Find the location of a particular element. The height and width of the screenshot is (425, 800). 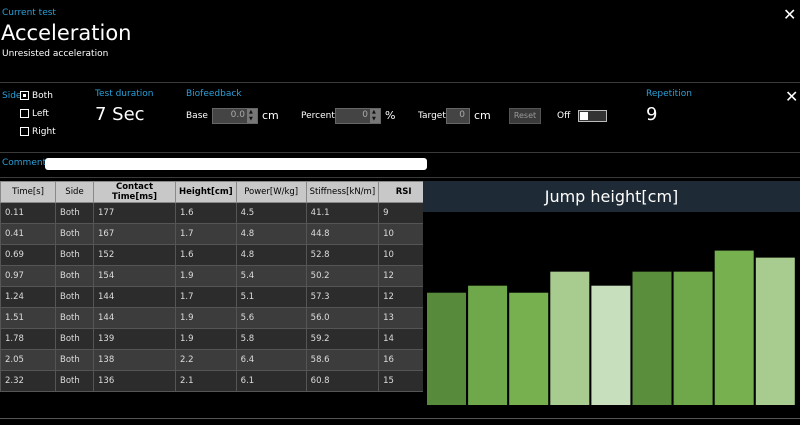

table-cell: 1.24 is located at coordinates (28, 297).